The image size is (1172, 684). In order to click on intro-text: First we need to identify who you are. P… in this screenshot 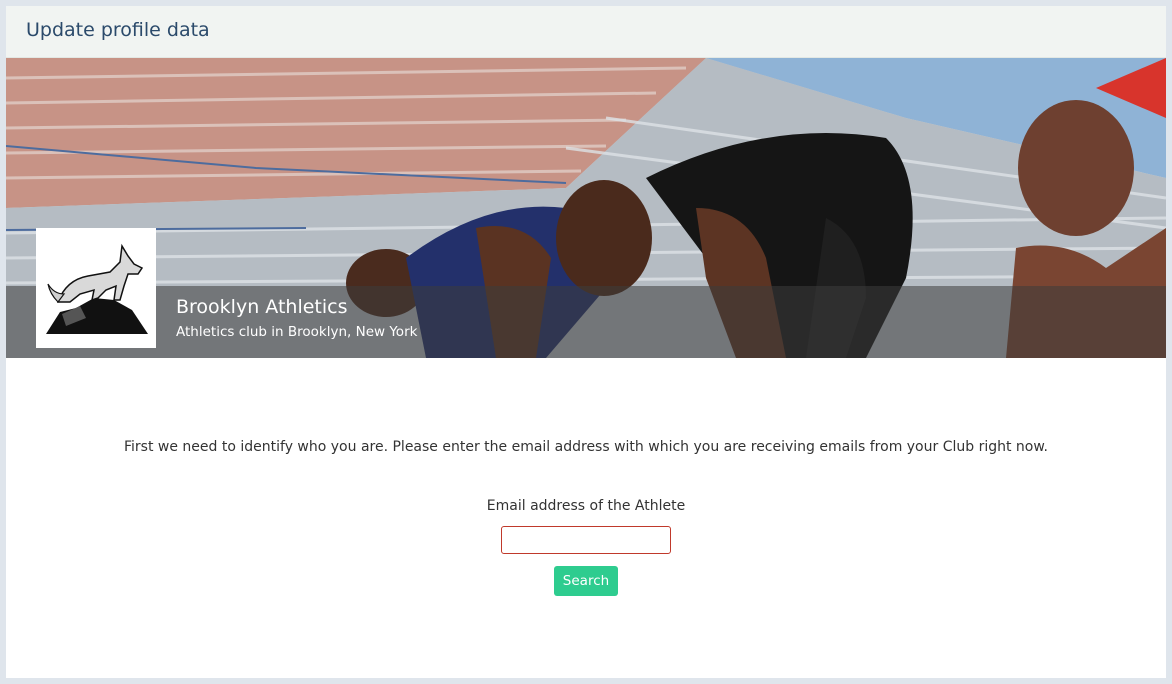, I will do `click(586, 447)`.